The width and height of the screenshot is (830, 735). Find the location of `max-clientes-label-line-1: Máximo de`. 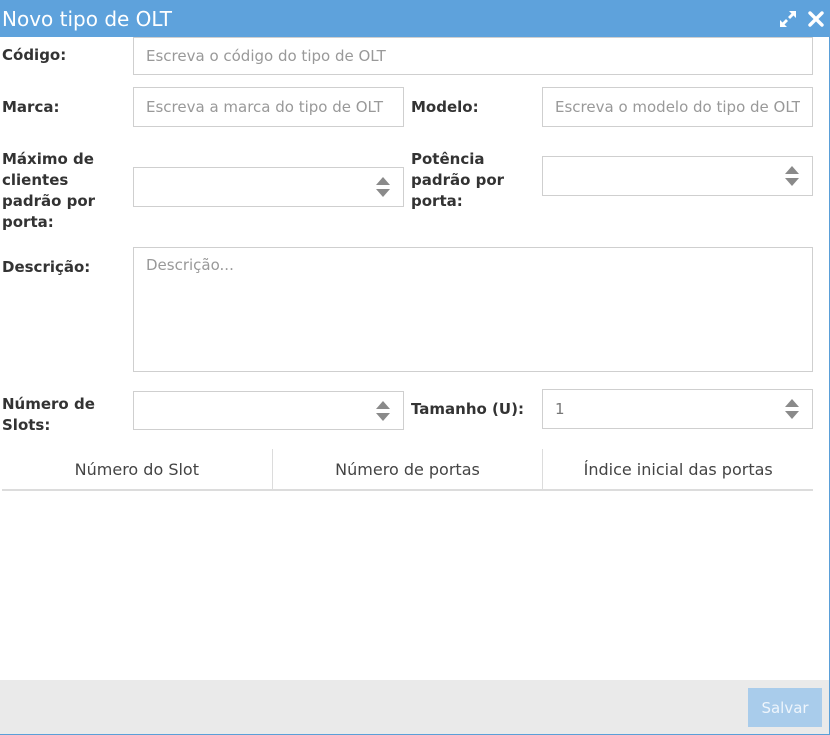

max-clientes-label-line-1: Máximo de is located at coordinates (48, 159).